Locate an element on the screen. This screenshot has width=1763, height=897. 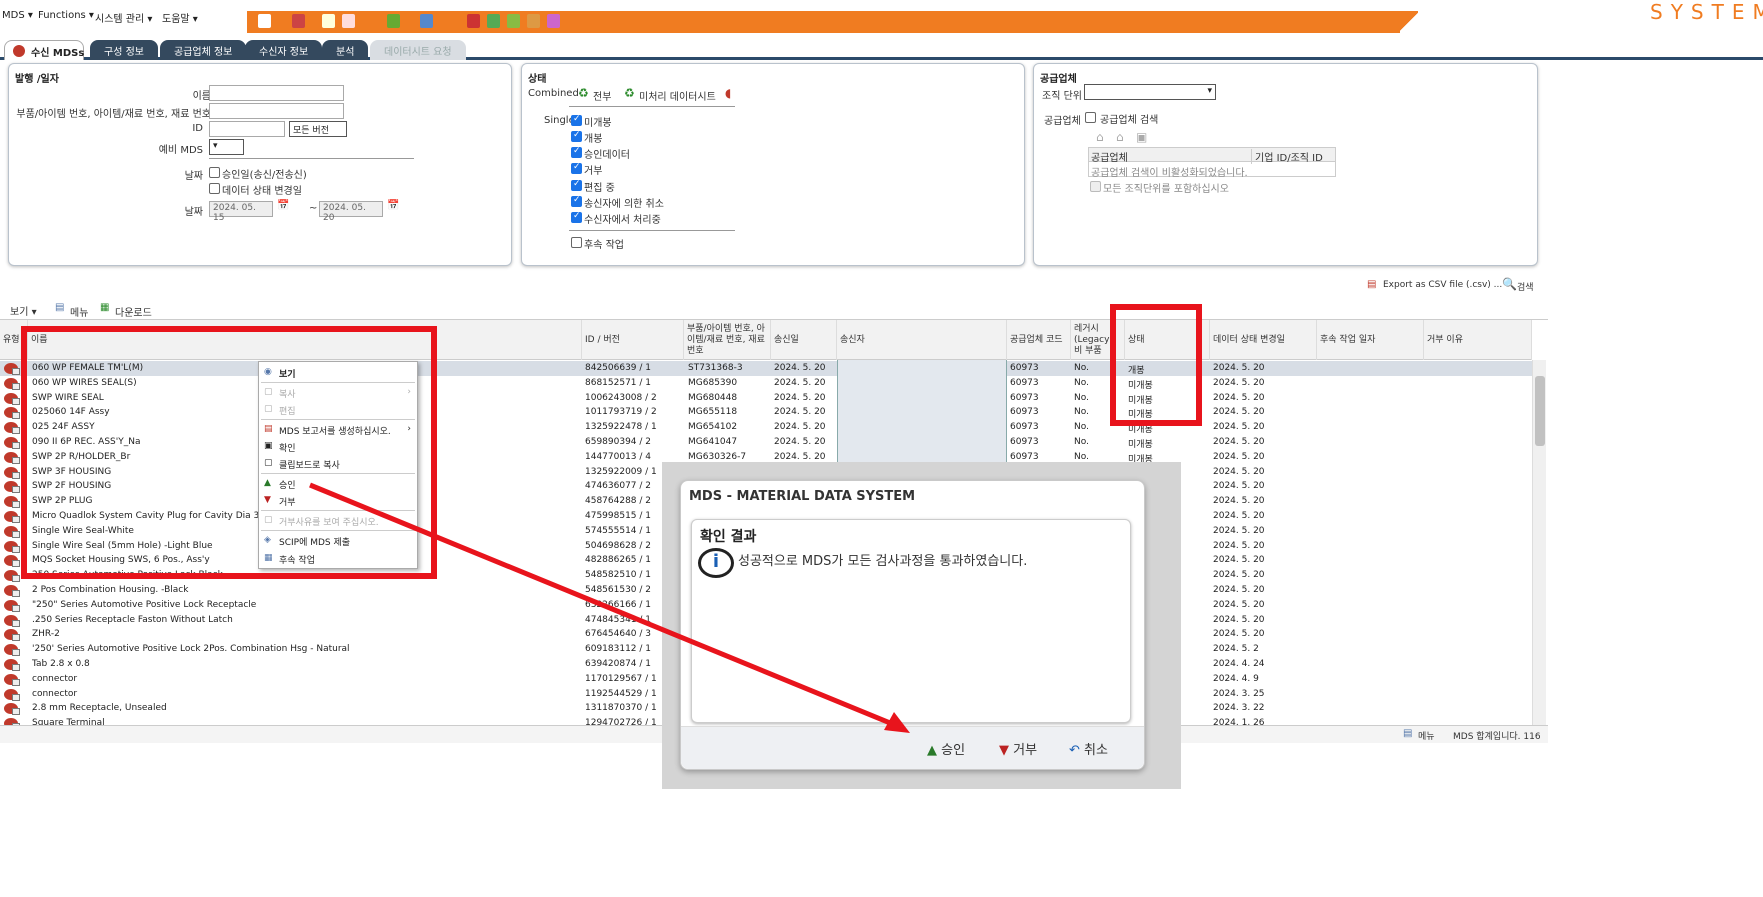
arrow-line is located at coordinates (602, 605).